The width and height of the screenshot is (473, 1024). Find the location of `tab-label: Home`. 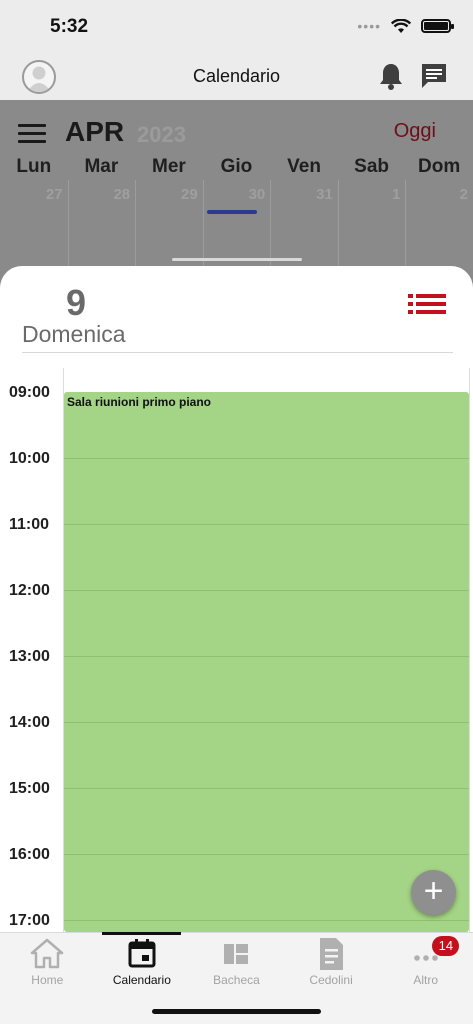

tab-label: Home is located at coordinates (47, 980).